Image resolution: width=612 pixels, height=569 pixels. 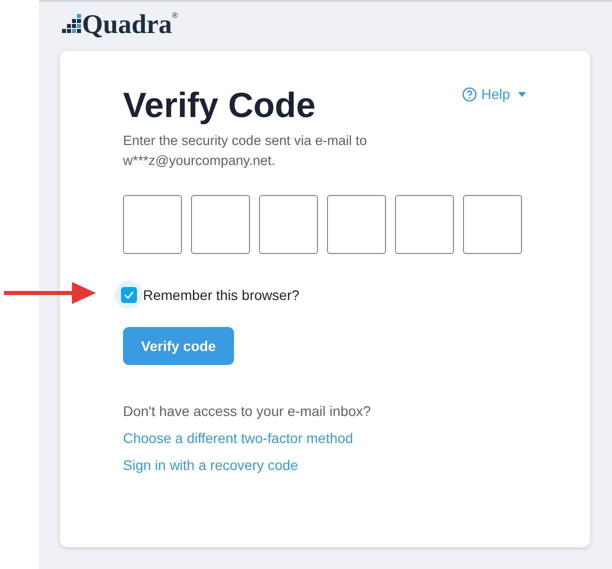 What do you see at coordinates (178, 346) in the screenshot?
I see `verify-code-button: Verify code` at bounding box center [178, 346].